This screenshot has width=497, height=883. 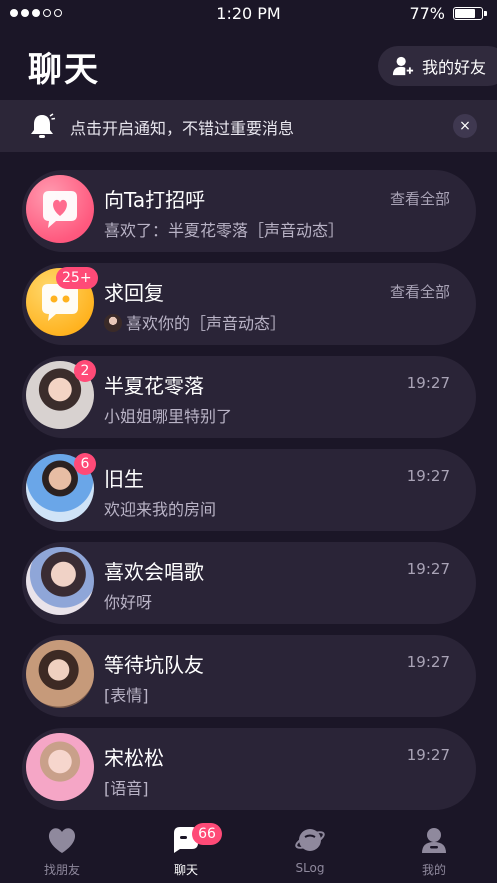 What do you see at coordinates (60, 209) in the screenshot?
I see `heart-chat-icon` at bounding box center [60, 209].